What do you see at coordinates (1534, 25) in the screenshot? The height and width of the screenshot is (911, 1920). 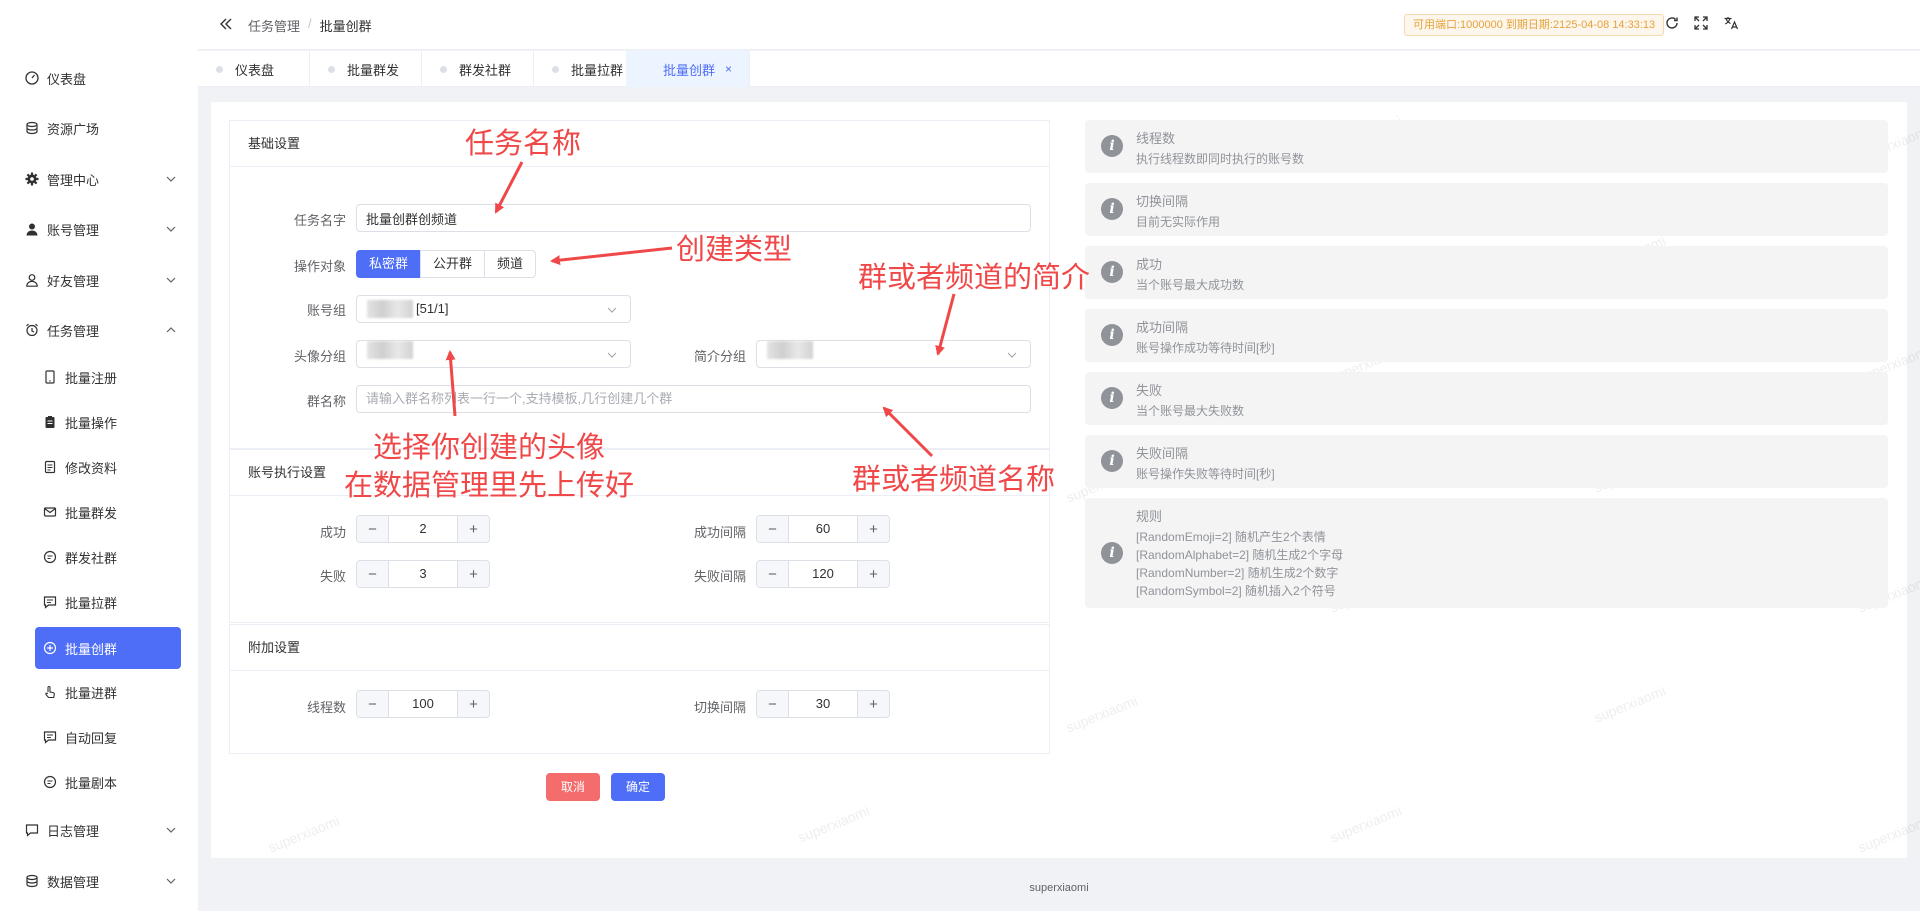 I see `expire-badge: 可用端口:1000000 到期日期:2125-04-08 14:33:13` at bounding box center [1534, 25].